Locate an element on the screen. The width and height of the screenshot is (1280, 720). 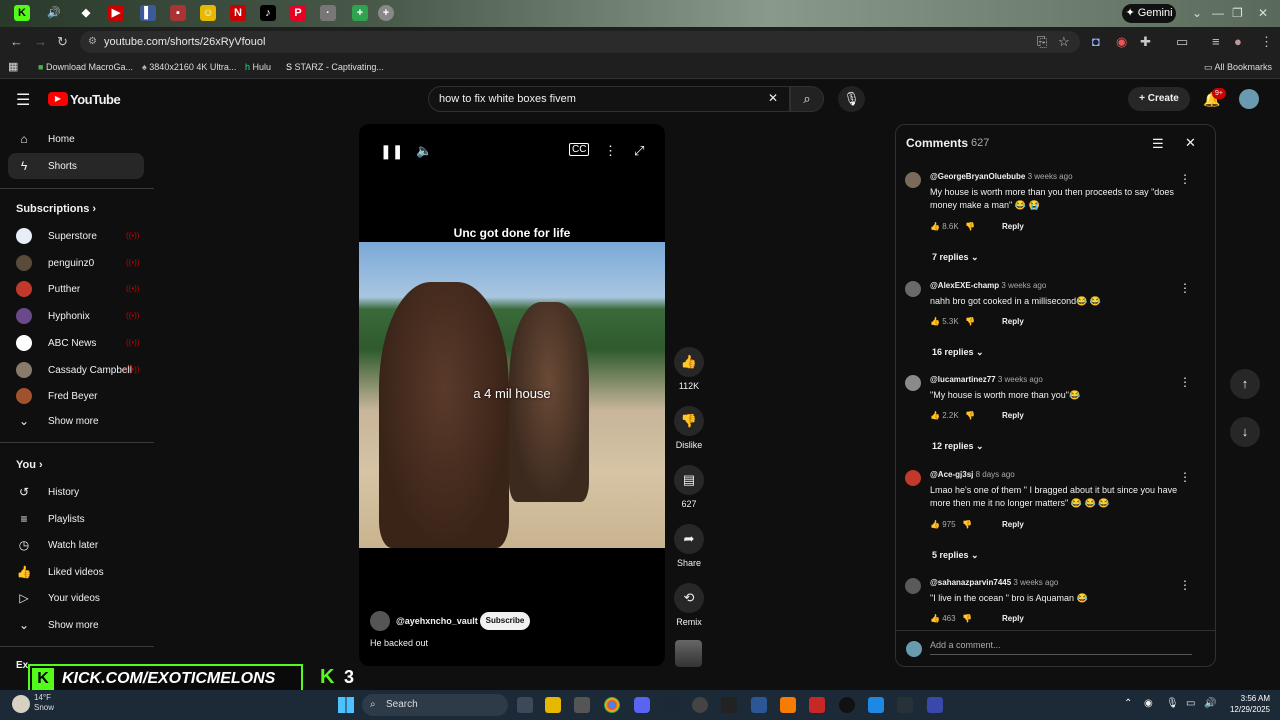
obs-icon is located at coordinates (847, 705).